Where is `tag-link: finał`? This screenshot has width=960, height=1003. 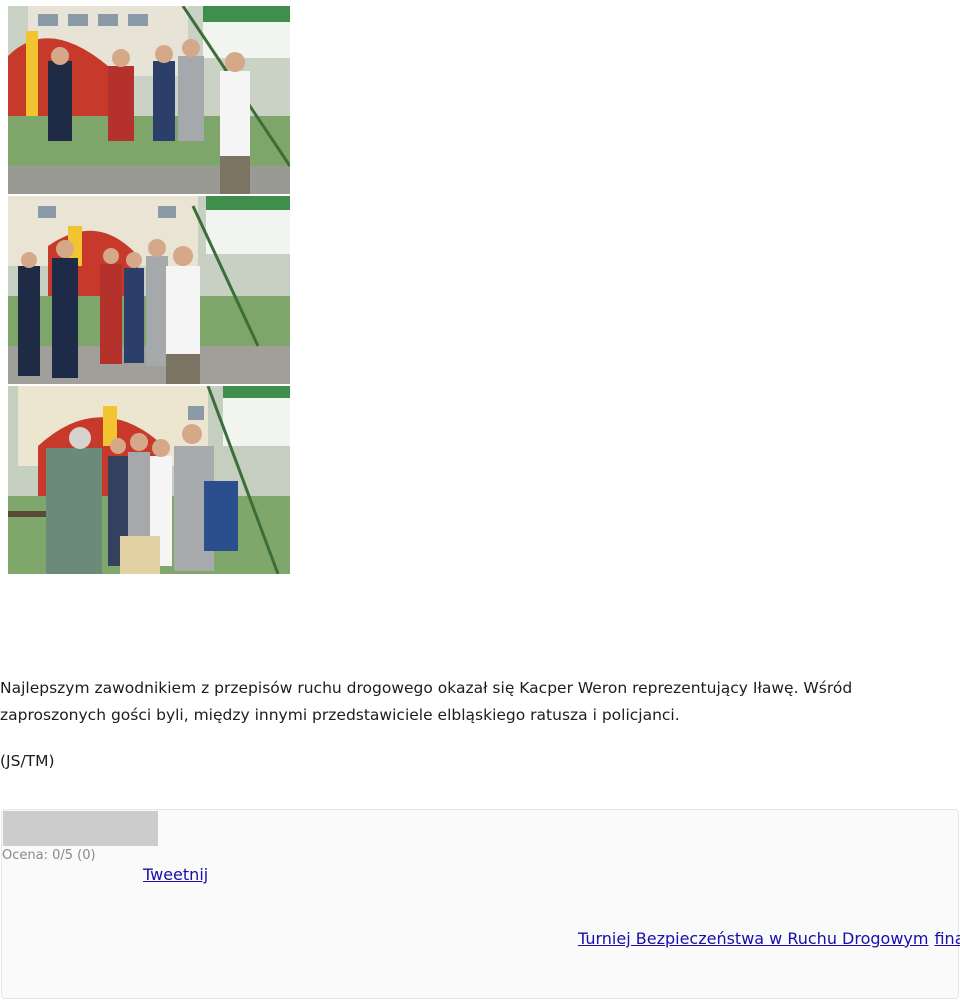
tag-link: finał is located at coordinates (947, 938).